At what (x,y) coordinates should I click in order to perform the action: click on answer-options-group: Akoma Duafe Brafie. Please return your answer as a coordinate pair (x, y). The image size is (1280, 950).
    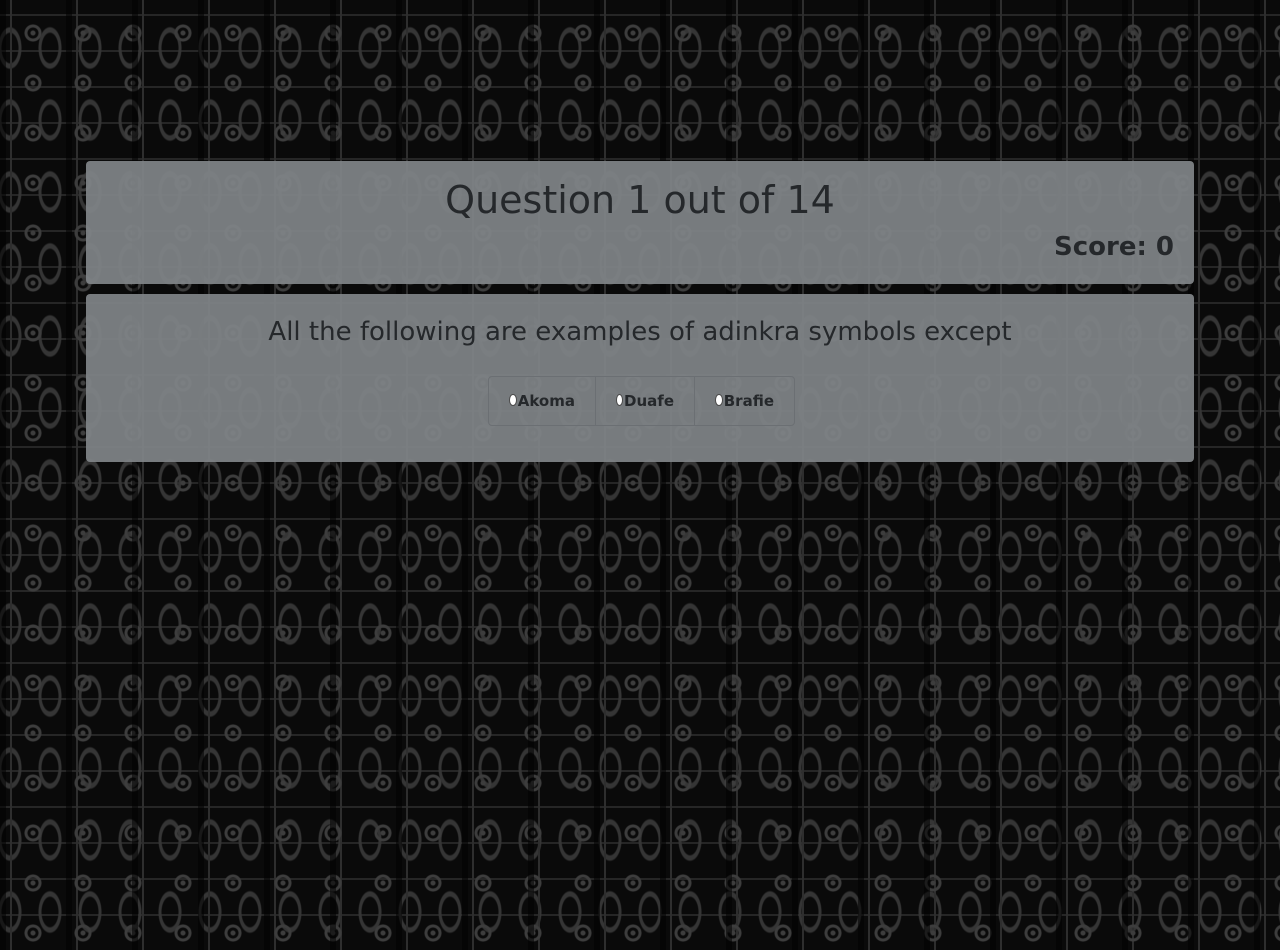
    Looking at the image, I should click on (641, 401).